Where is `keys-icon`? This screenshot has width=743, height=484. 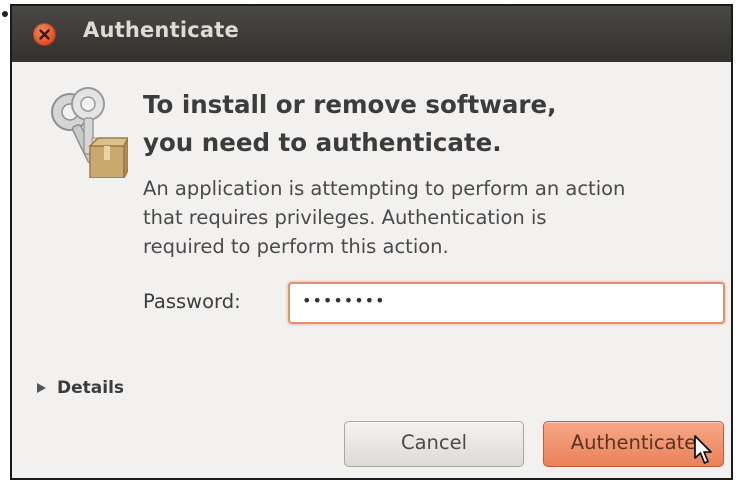 keys-icon is located at coordinates (89, 132).